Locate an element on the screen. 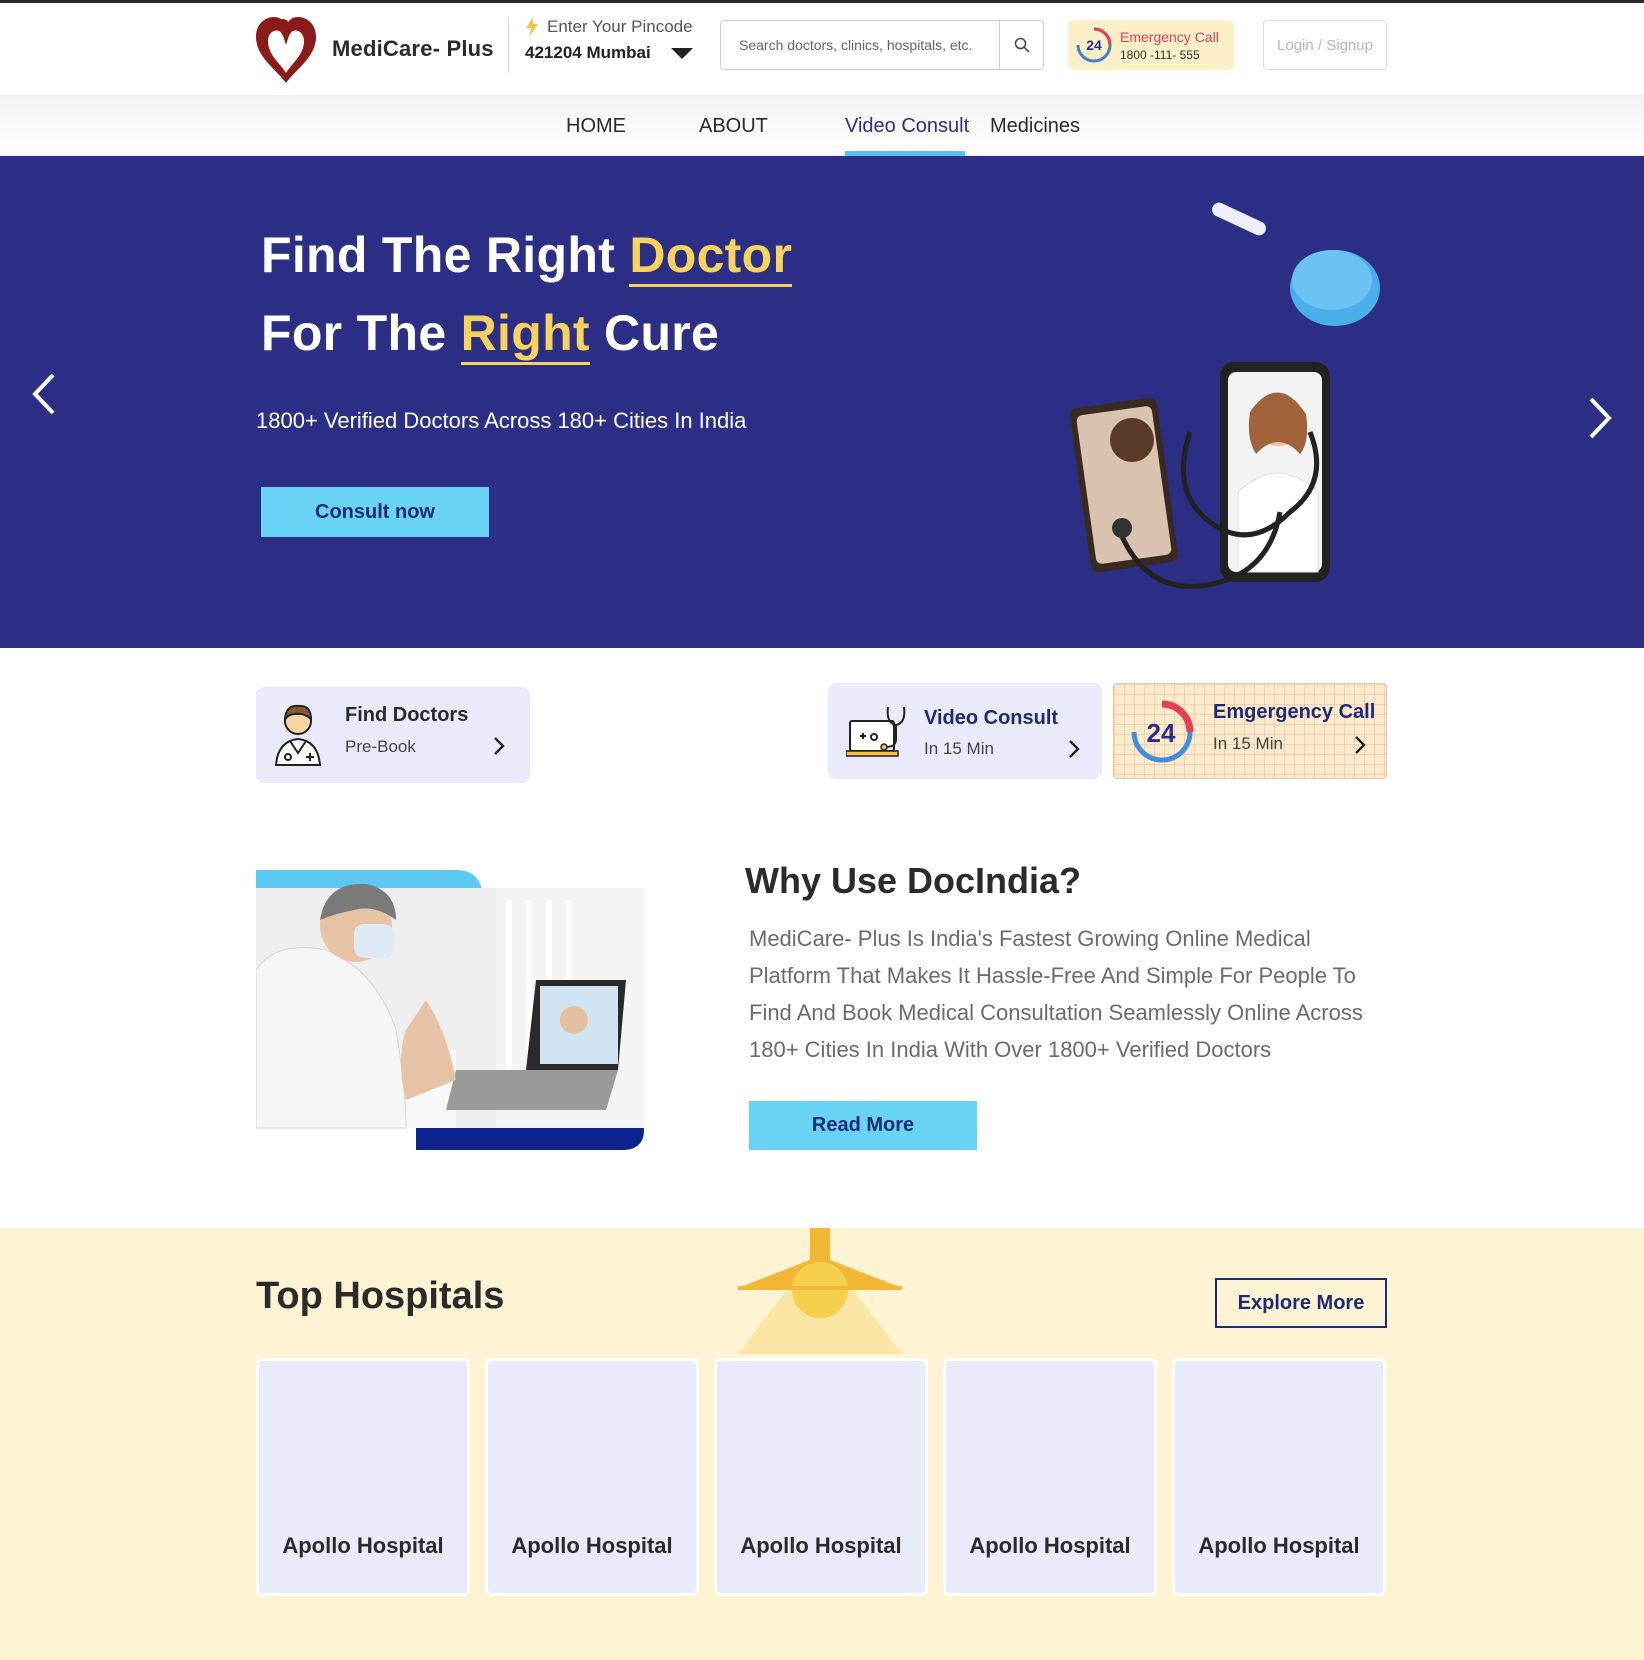 This screenshot has width=1644, height=1660. pincode-selector: Enter Your Pincode 421204 Mumbai is located at coordinates (600, 45).